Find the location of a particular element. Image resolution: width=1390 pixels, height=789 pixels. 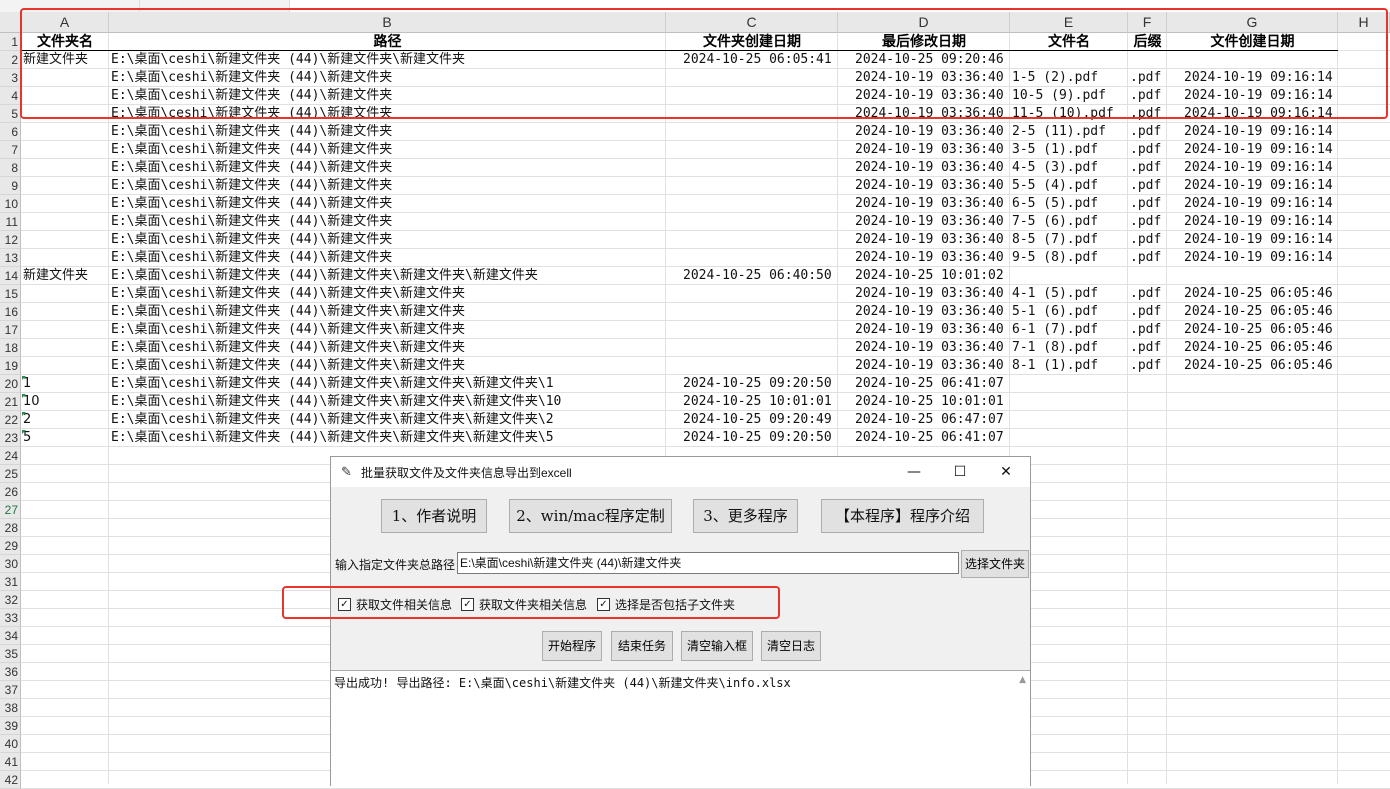

row-header: 40 is located at coordinates (10, 744).